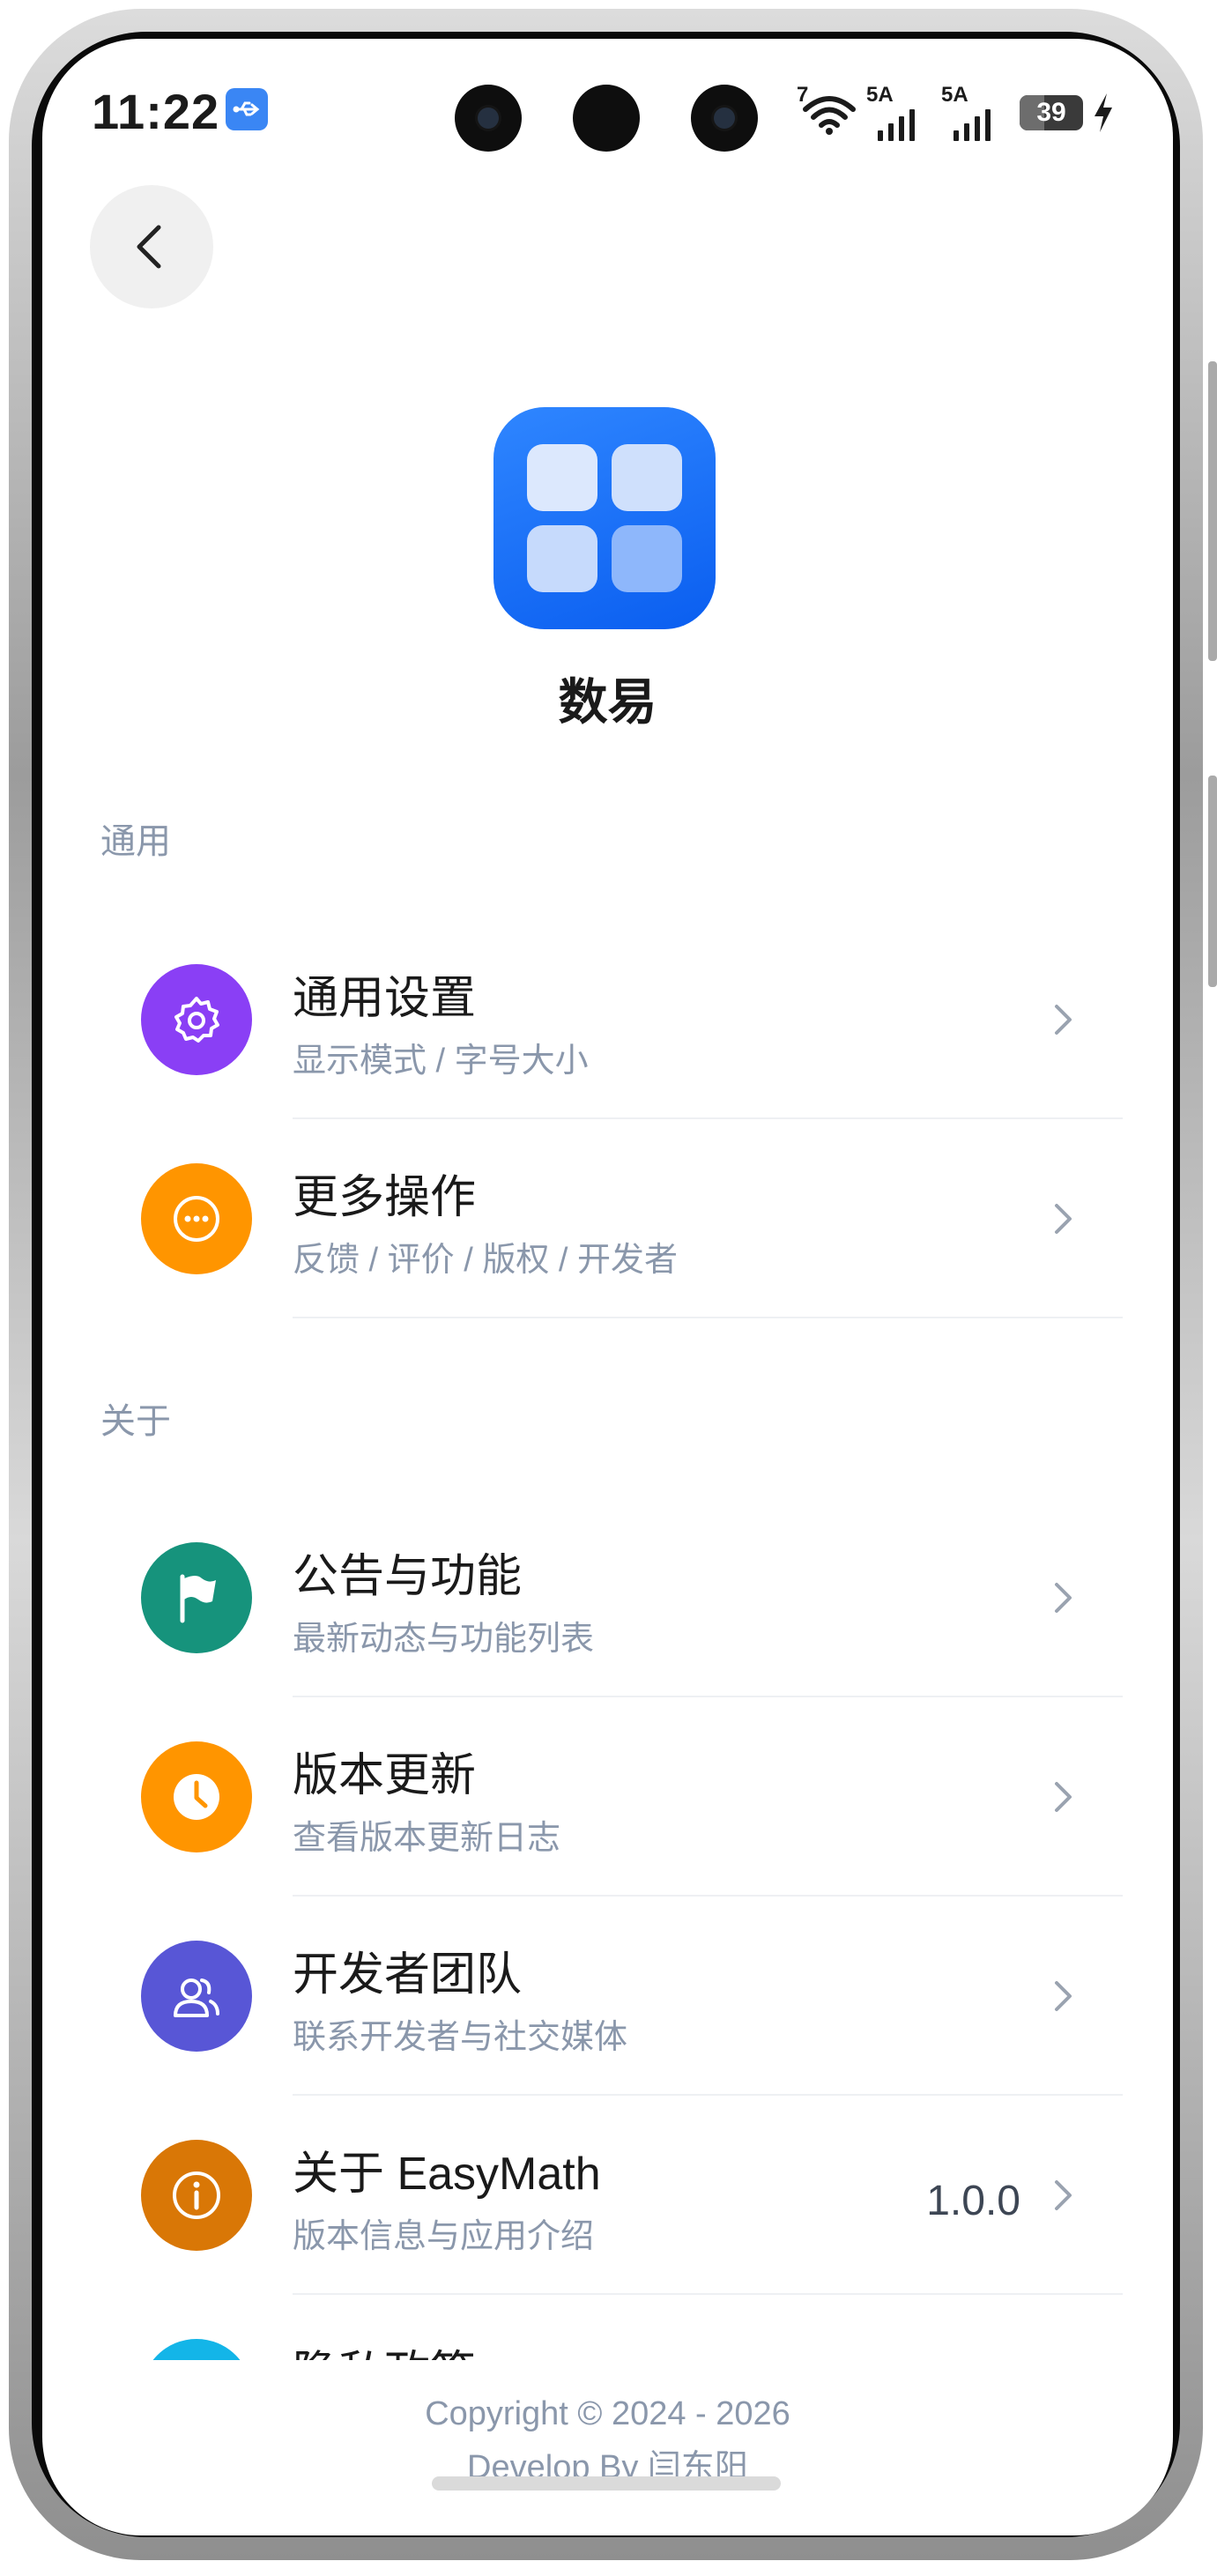 The image size is (1217, 2576). Describe the element at coordinates (196, 2195) in the screenshot. I see `info-icon` at that location.